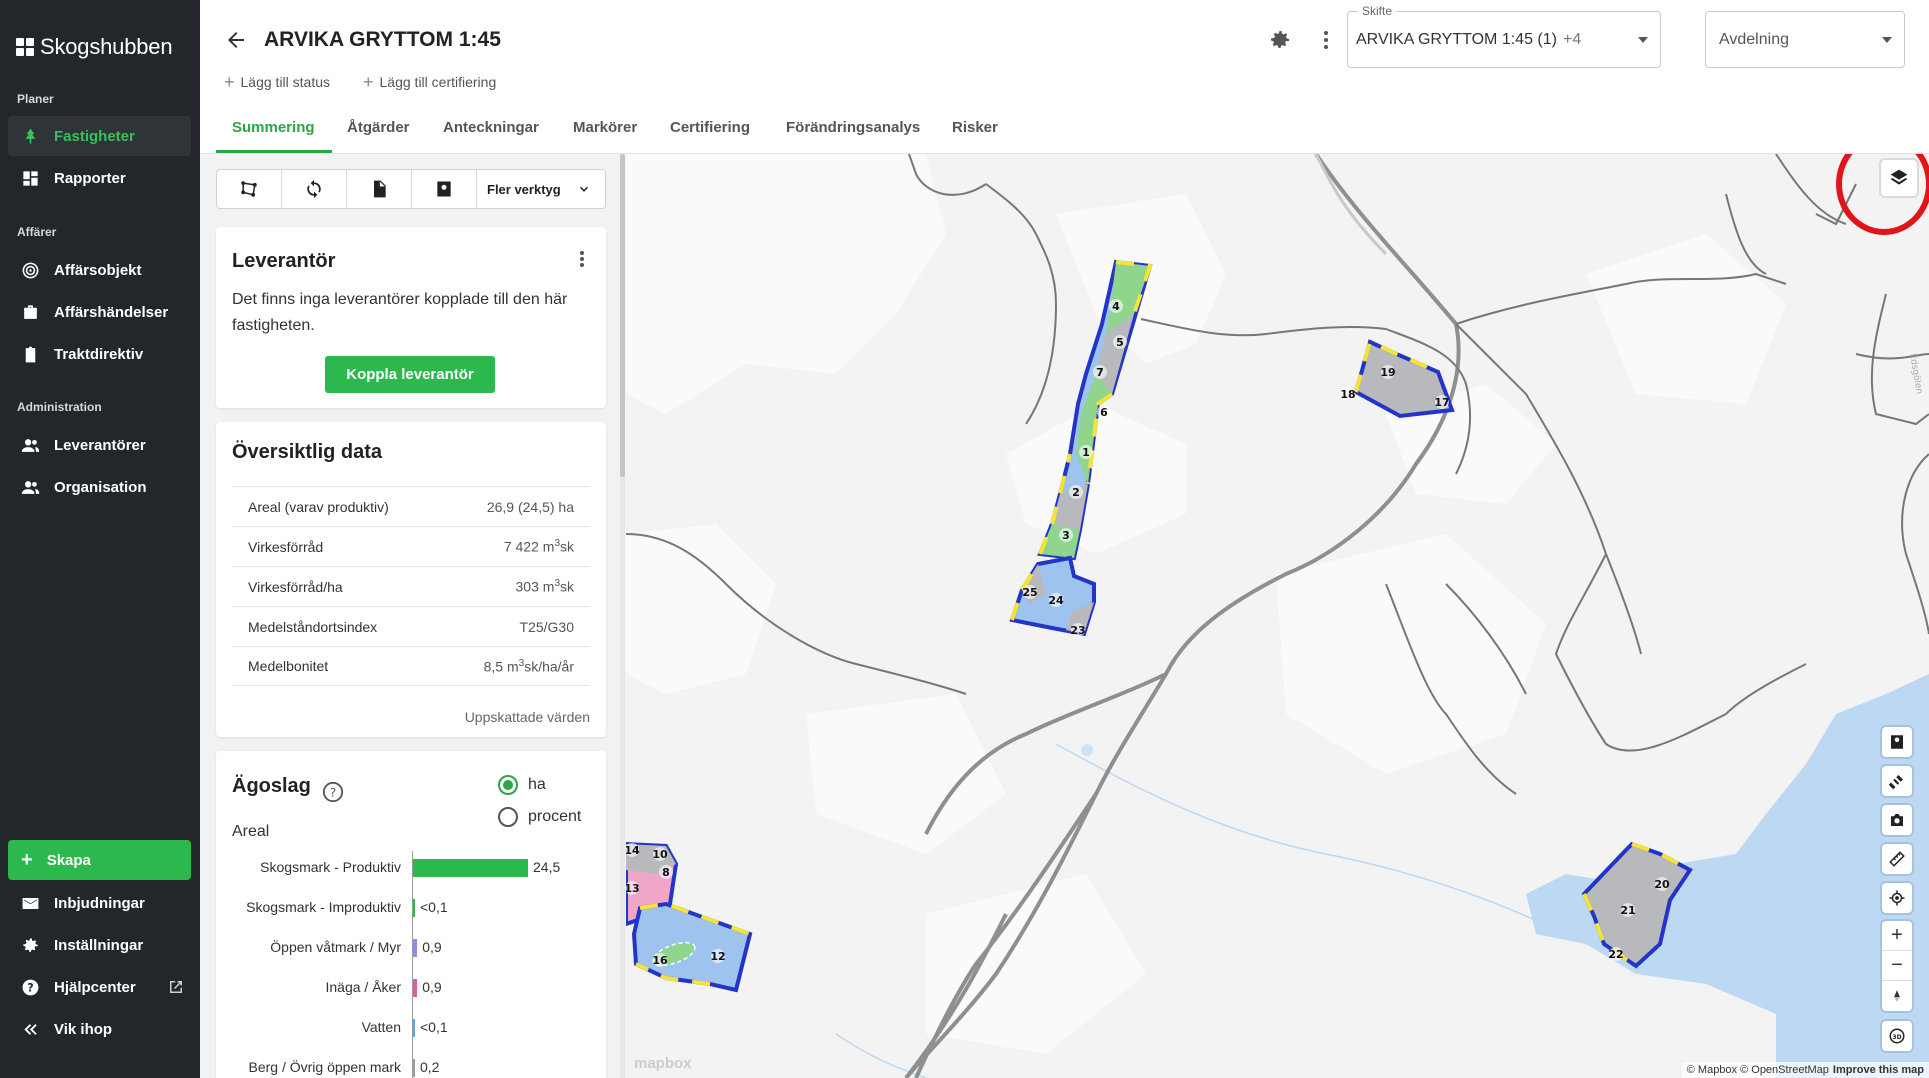 This screenshot has height=1078, width=1929. I want to click on section-planer: Planer, so click(35, 99).